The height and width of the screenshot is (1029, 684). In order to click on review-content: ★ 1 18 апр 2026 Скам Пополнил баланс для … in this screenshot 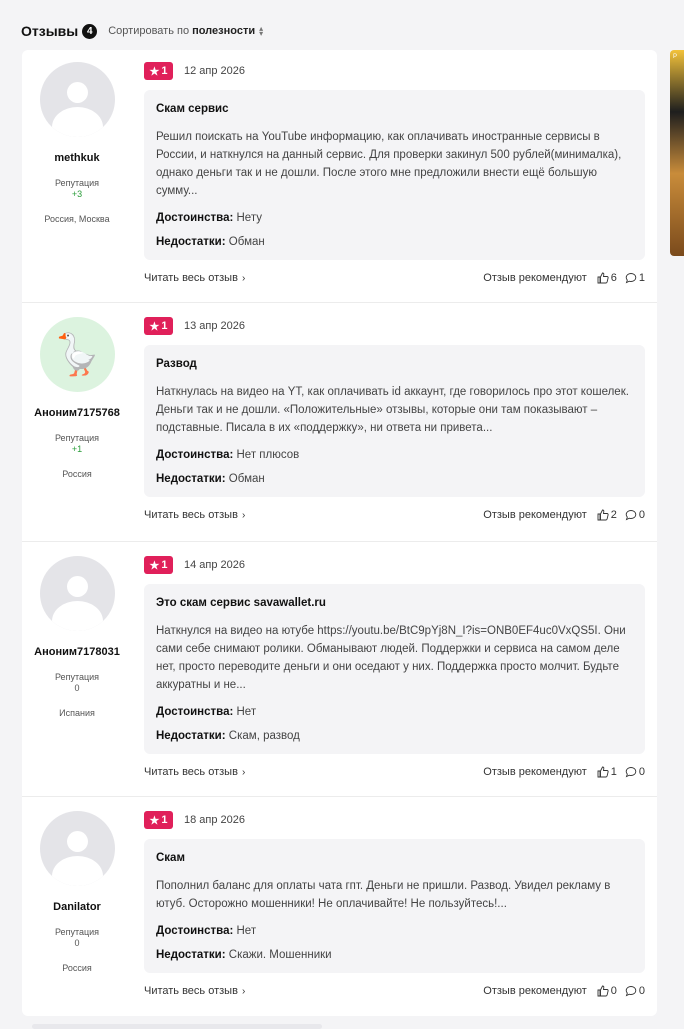, I will do `click(394, 905)`.